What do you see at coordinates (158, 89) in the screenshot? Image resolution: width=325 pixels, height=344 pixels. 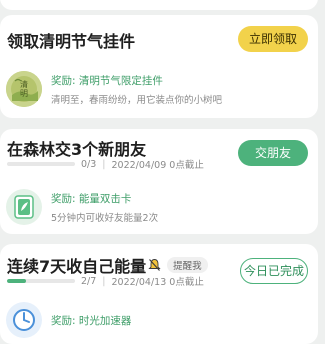 I see `reward-row: 清明 奖励: 清明节气限定挂件 清明至，春雨纷纷，用它装点你的小树吧` at bounding box center [158, 89].